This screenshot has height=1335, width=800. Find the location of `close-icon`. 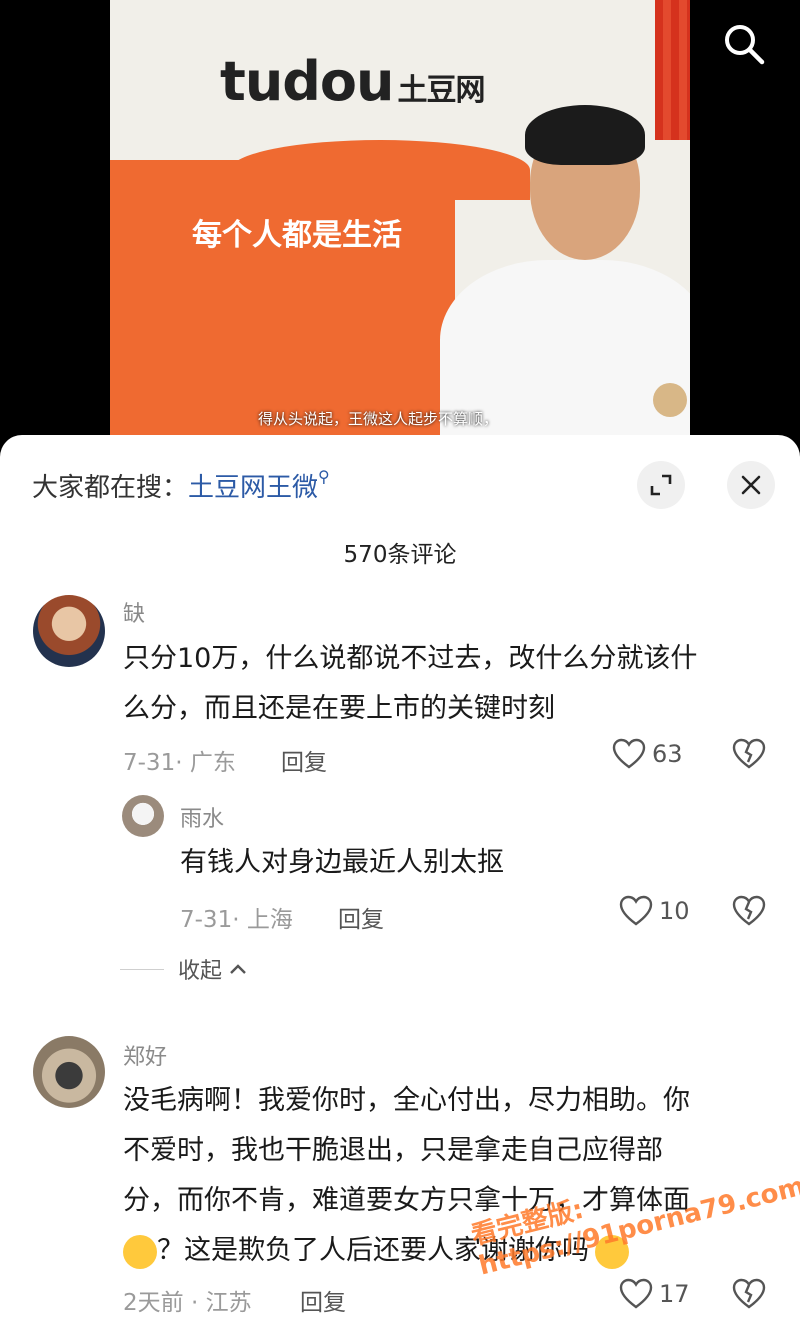

close-icon is located at coordinates (751, 485).